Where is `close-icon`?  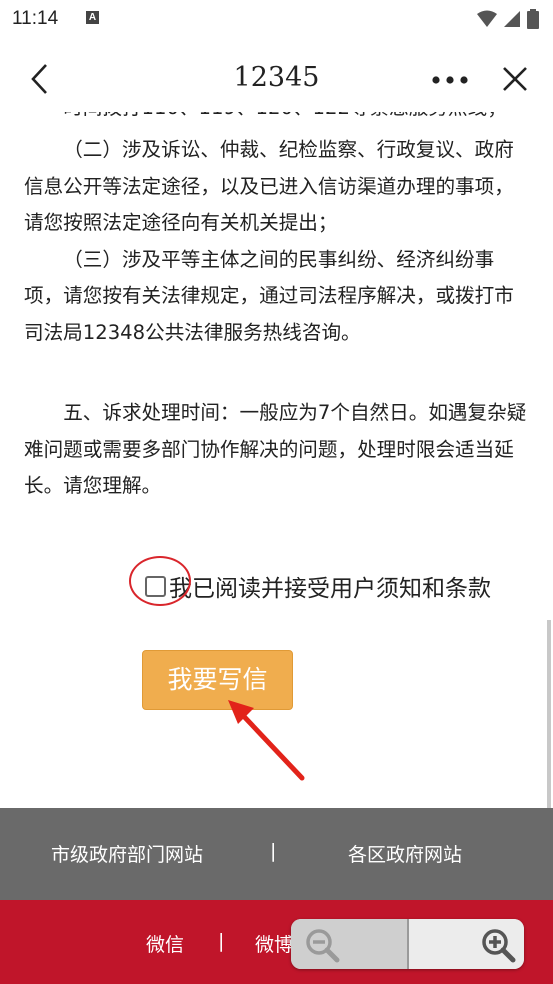 close-icon is located at coordinates (515, 79).